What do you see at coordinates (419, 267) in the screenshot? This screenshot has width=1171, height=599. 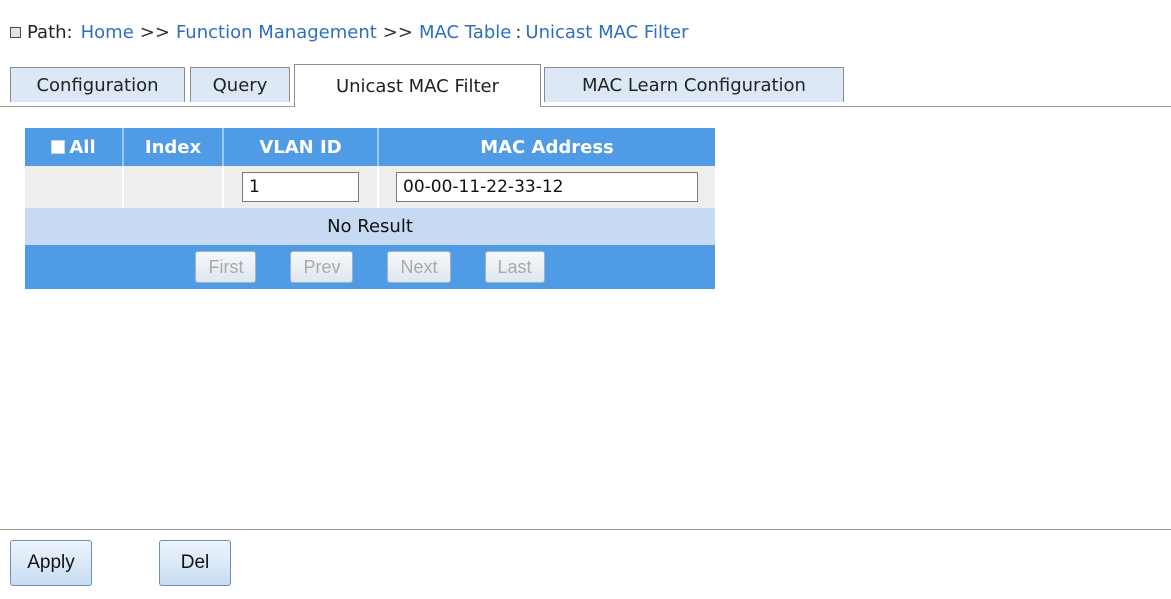 I see `next-page-button: Next` at bounding box center [419, 267].